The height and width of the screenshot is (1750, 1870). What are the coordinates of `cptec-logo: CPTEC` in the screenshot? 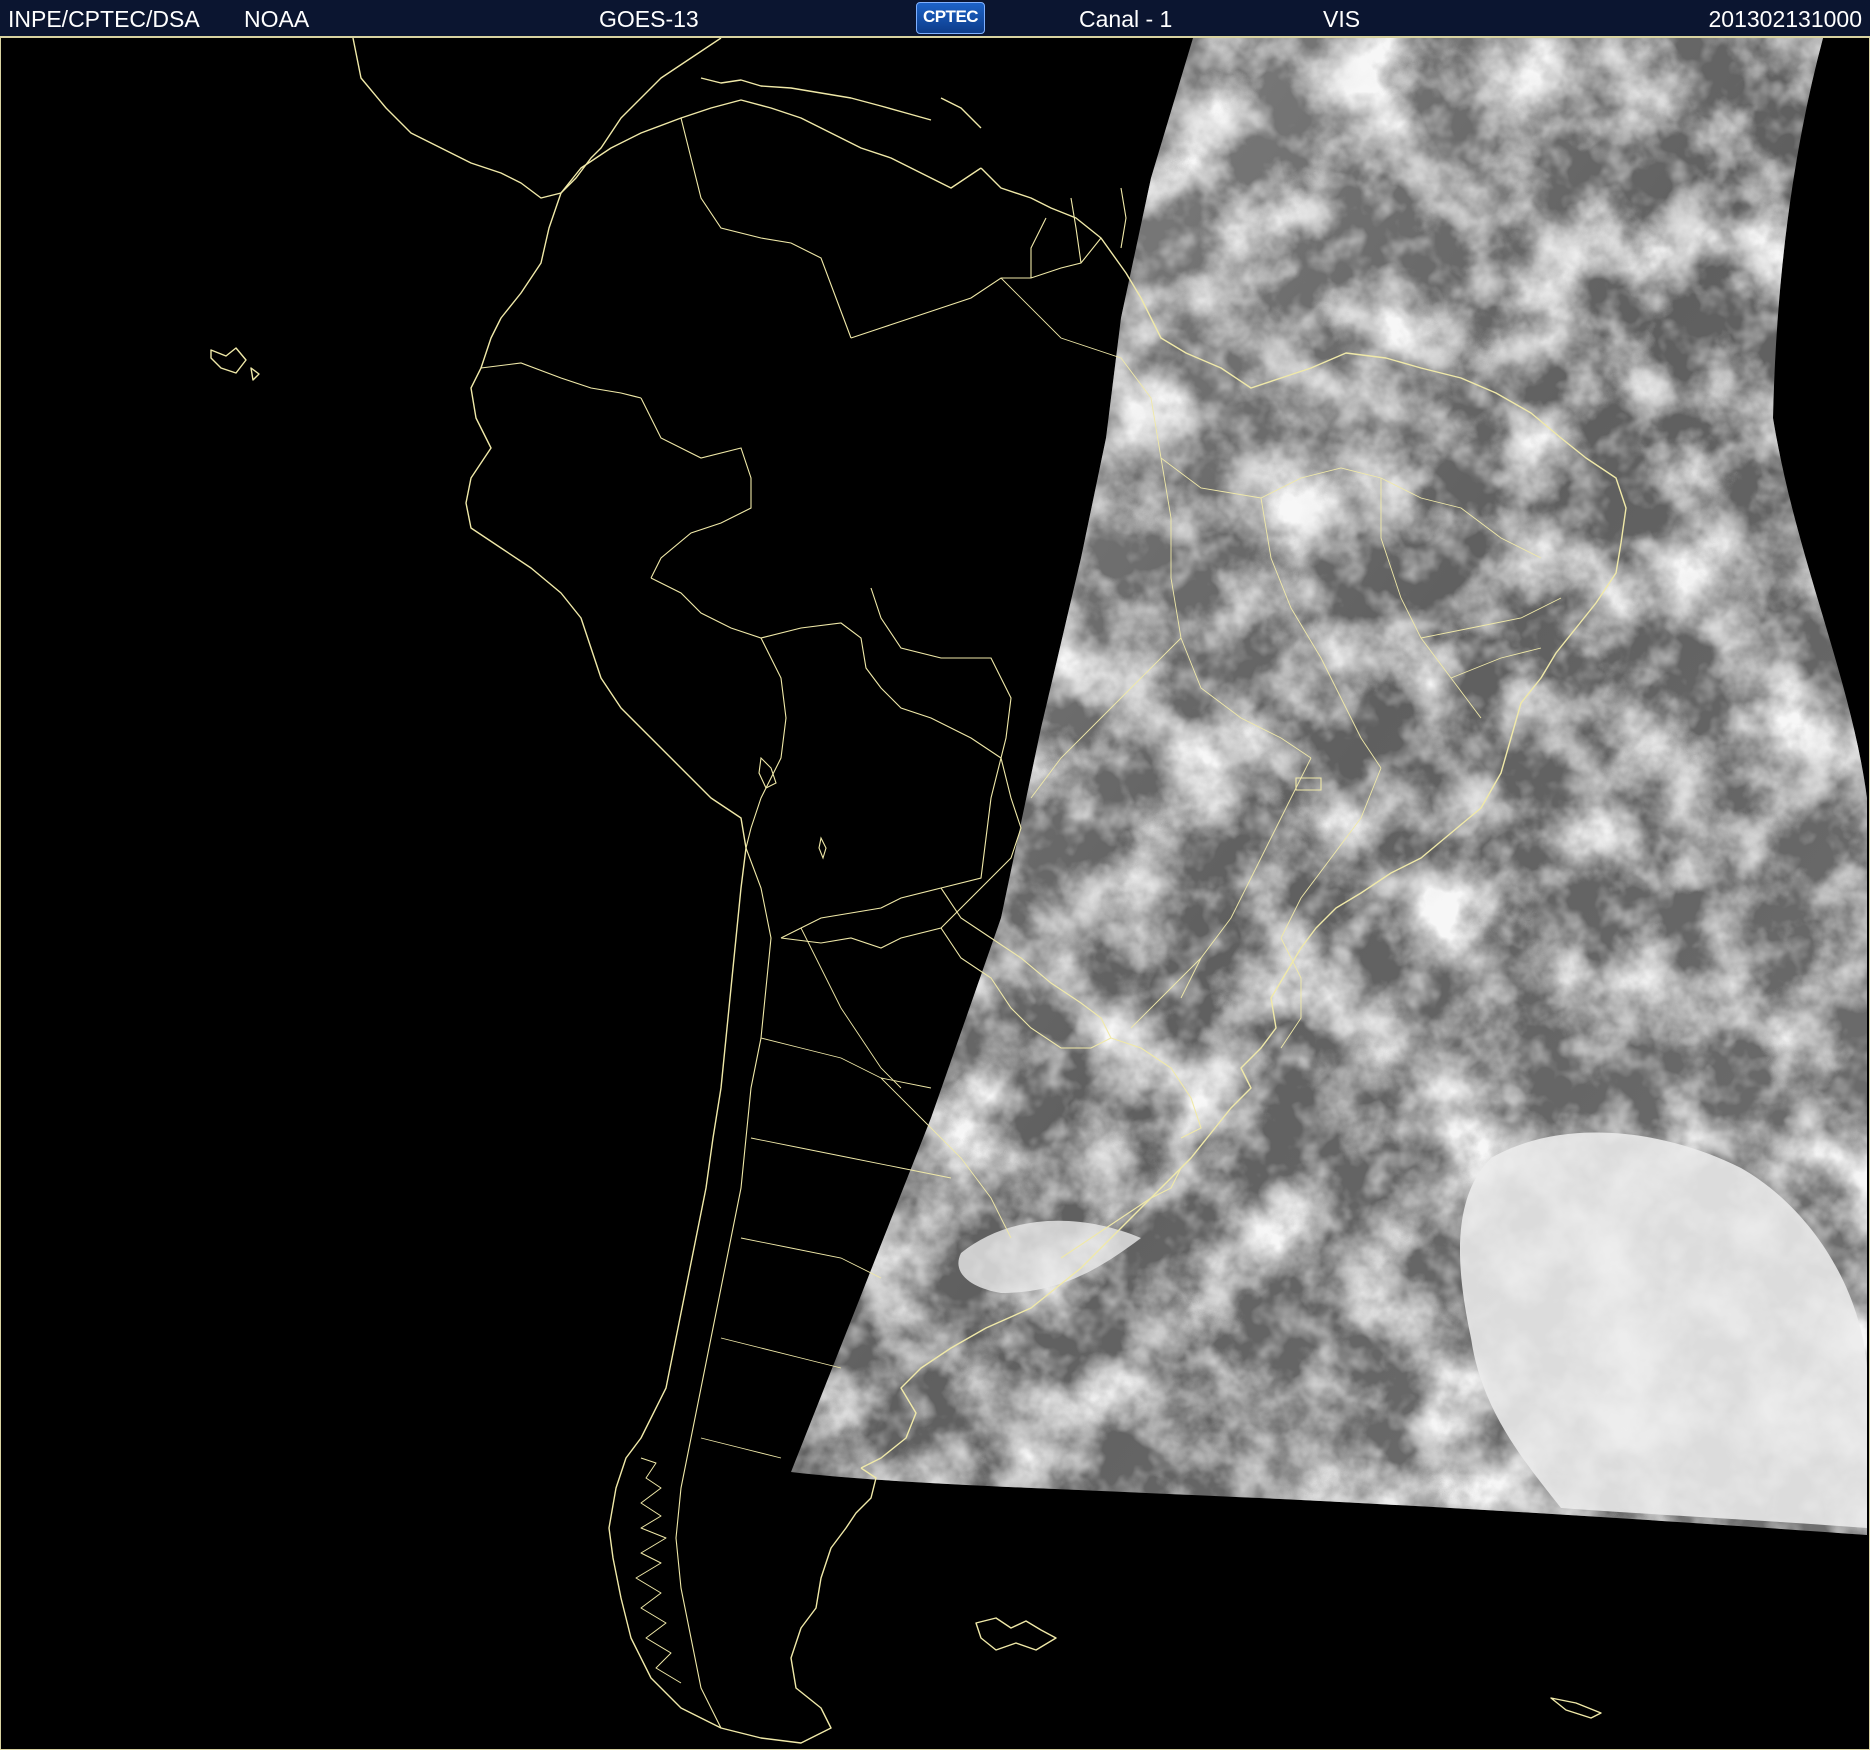 It's located at (950, 18).